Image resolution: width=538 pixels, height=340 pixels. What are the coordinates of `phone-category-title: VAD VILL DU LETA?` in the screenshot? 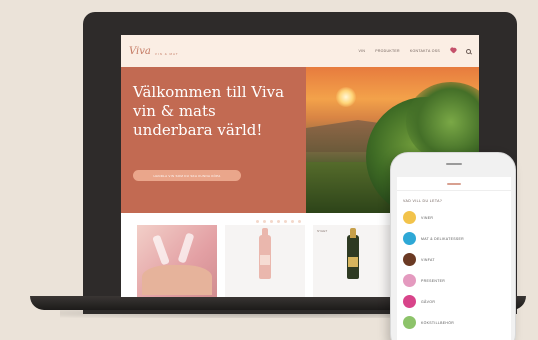 It's located at (423, 201).